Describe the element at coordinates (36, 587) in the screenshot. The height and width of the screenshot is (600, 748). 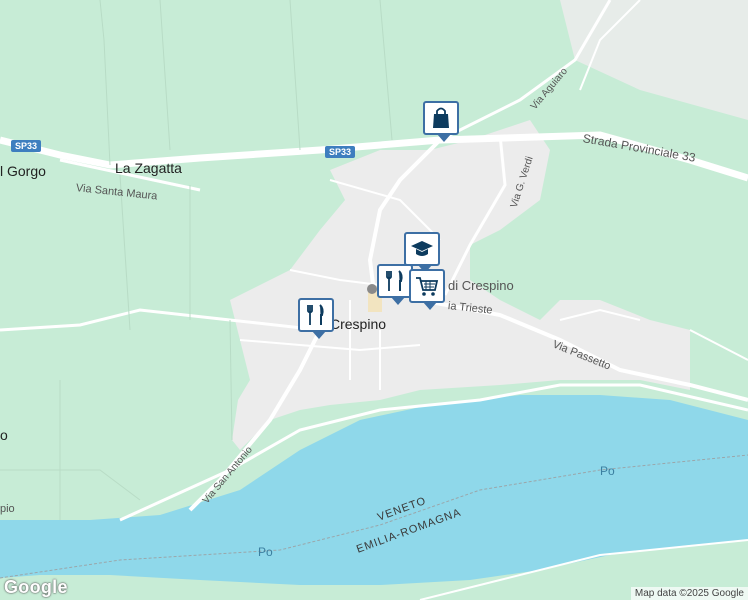
I see `google-logo: Google` at that location.